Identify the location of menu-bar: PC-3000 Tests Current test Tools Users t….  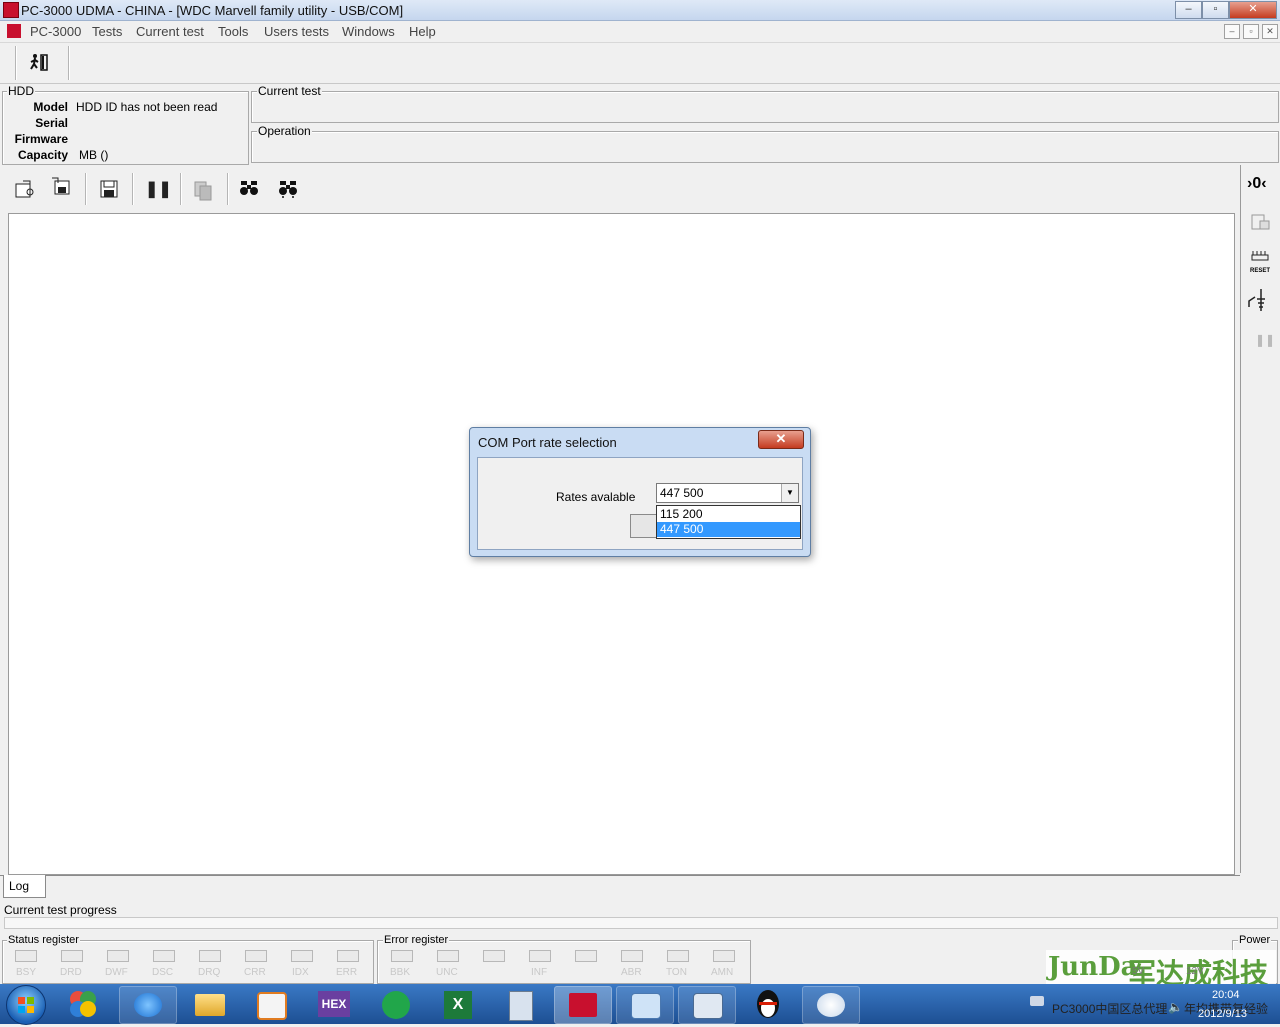
(640, 32).